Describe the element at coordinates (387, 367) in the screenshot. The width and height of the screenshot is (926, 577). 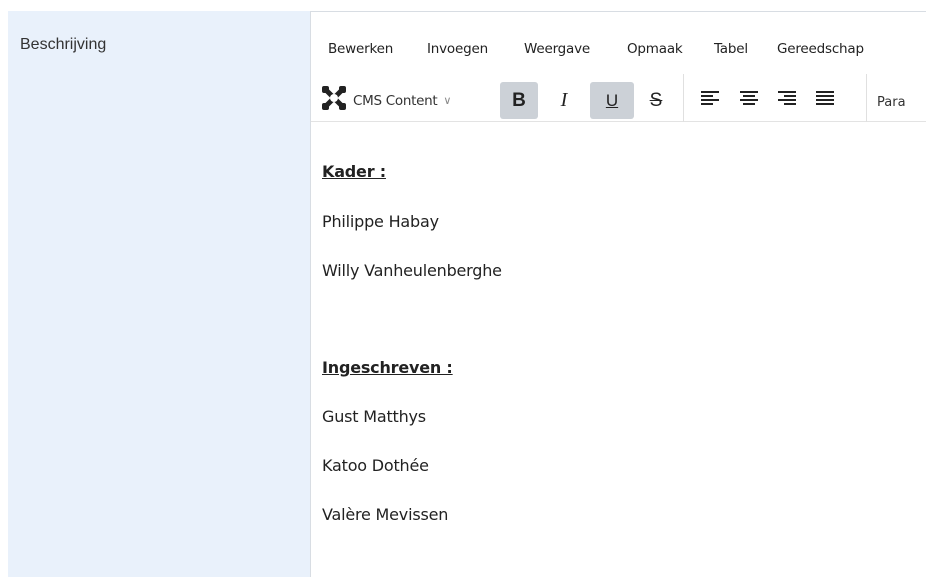
I see `content-heading-ingeschreven: Ingeschreven :` at that location.